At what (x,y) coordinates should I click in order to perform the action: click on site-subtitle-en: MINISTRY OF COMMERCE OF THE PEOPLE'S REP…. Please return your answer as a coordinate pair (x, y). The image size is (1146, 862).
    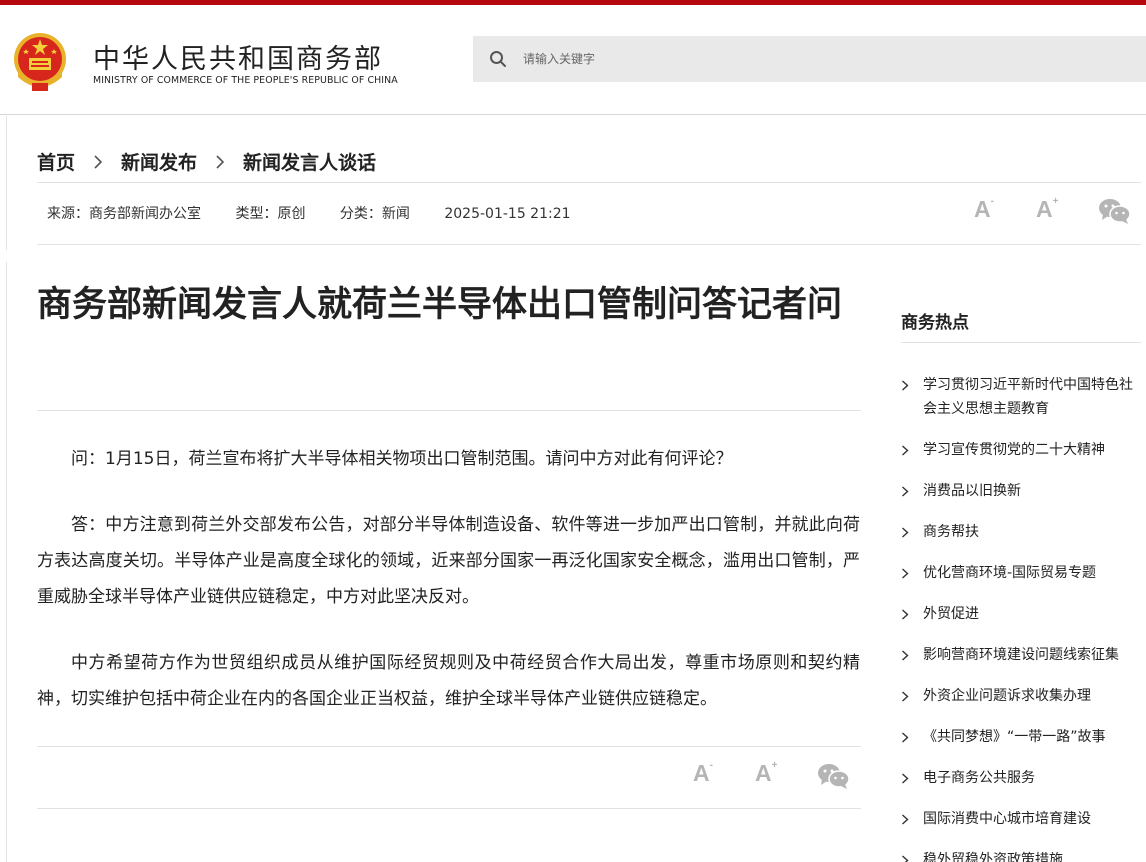
    Looking at the image, I should click on (245, 80).